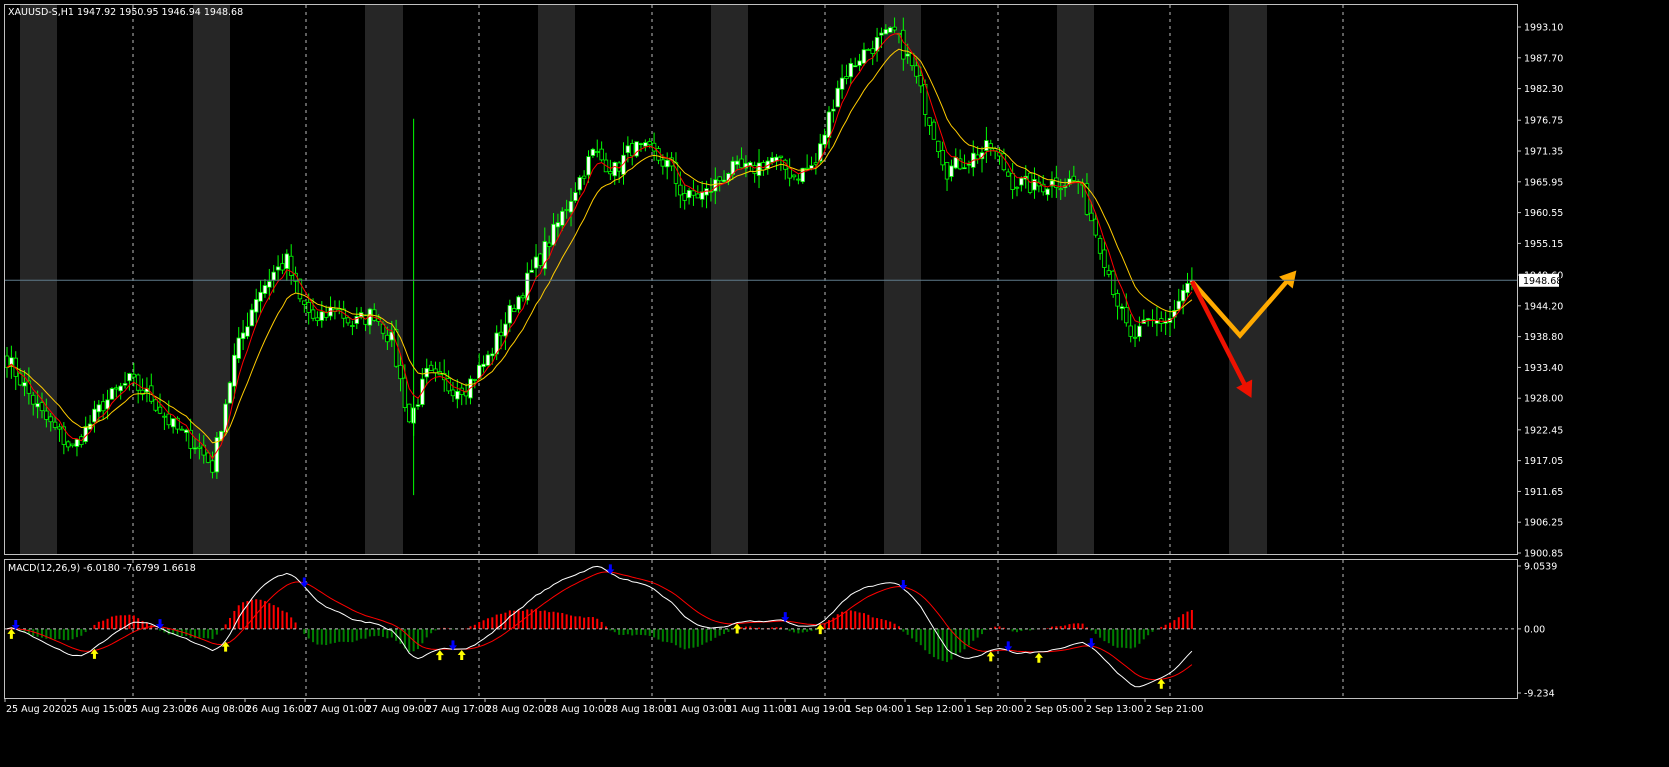  Describe the element at coordinates (1543, 58) in the screenshot. I see `price-tick-label: 1987.70` at that location.